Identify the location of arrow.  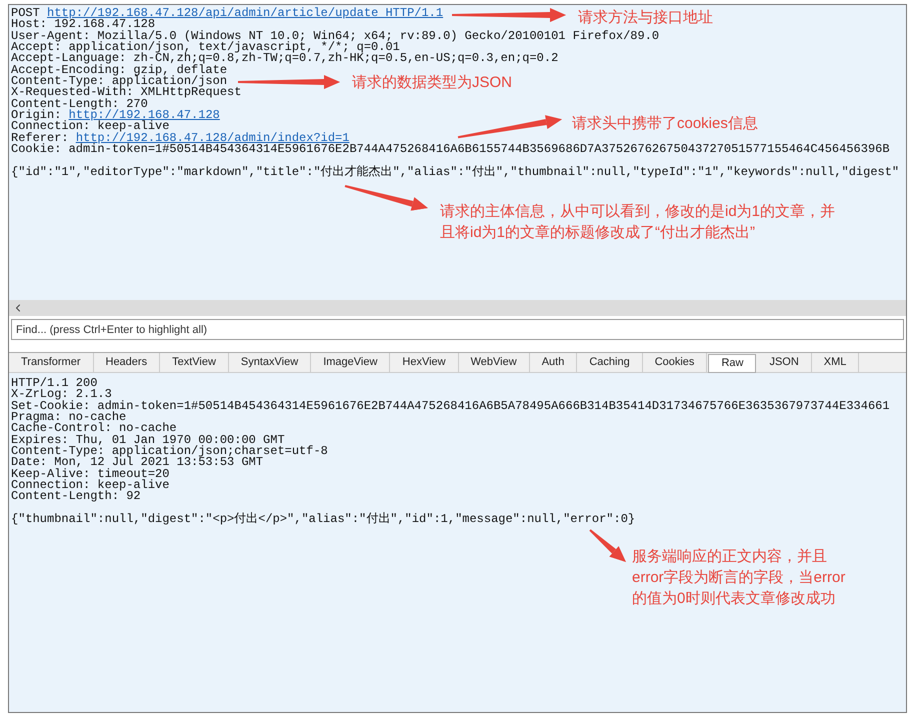
(607, 545).